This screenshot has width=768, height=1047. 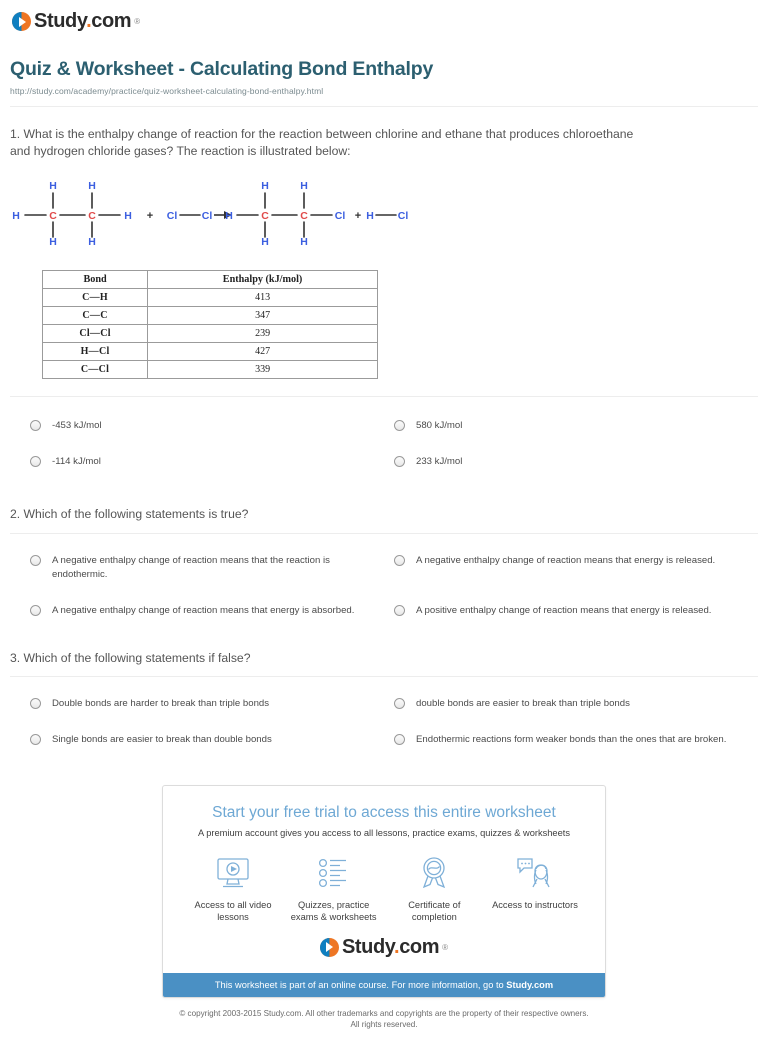 I want to click on cell-enthalpy: 347, so click(x=262, y=315).